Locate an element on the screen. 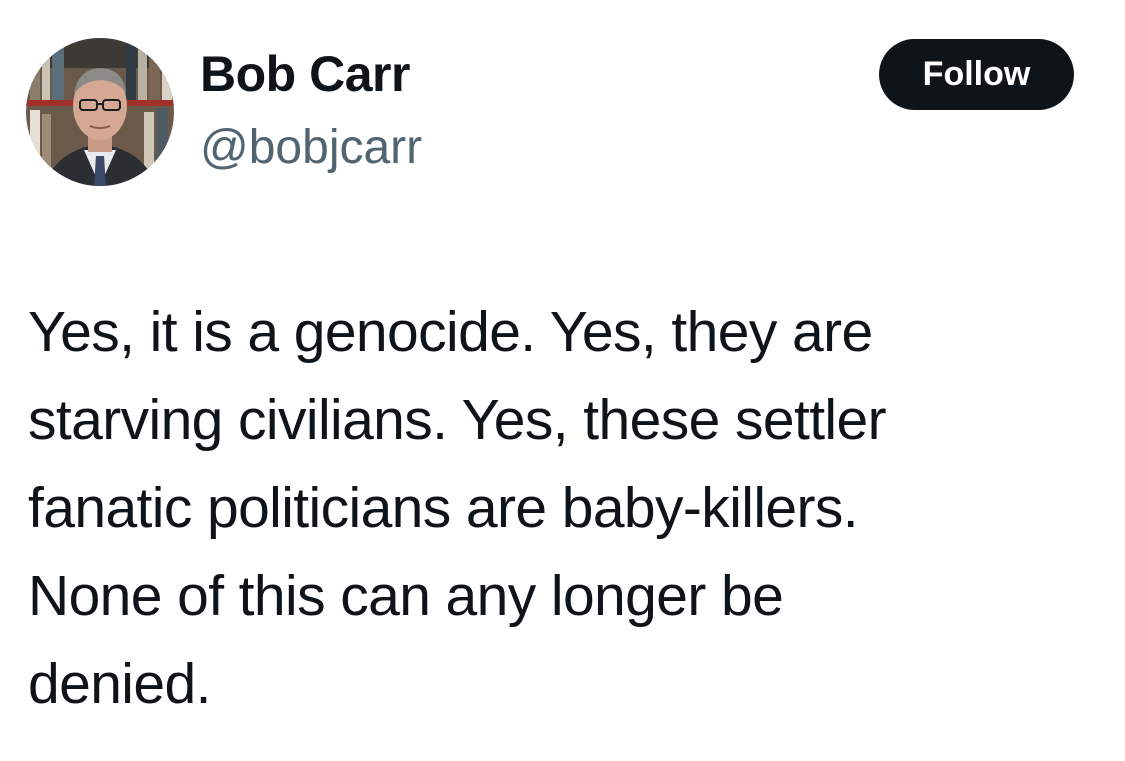 The height and width of the screenshot is (761, 1125). tweet-text-line: denied. is located at coordinates (119, 684).